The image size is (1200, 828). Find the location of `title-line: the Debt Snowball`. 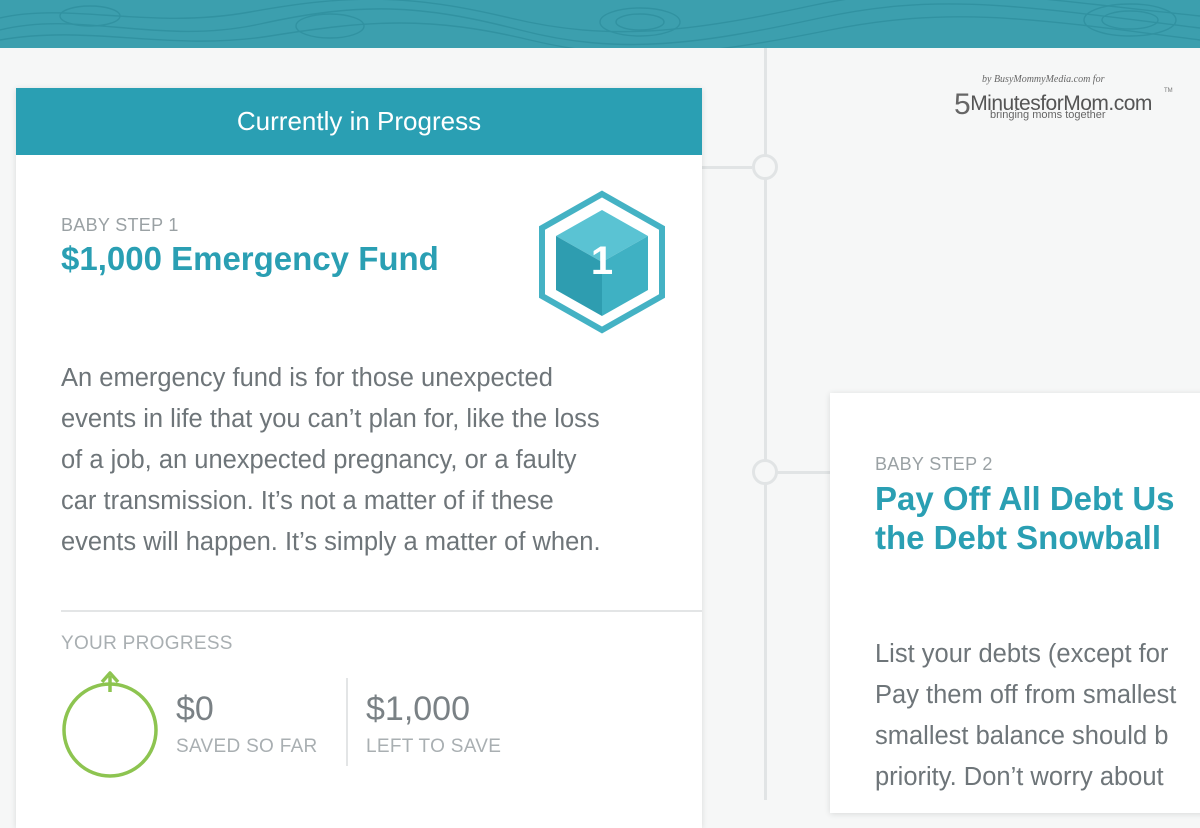

title-line: the Debt Snowball is located at coordinates (1018, 537).